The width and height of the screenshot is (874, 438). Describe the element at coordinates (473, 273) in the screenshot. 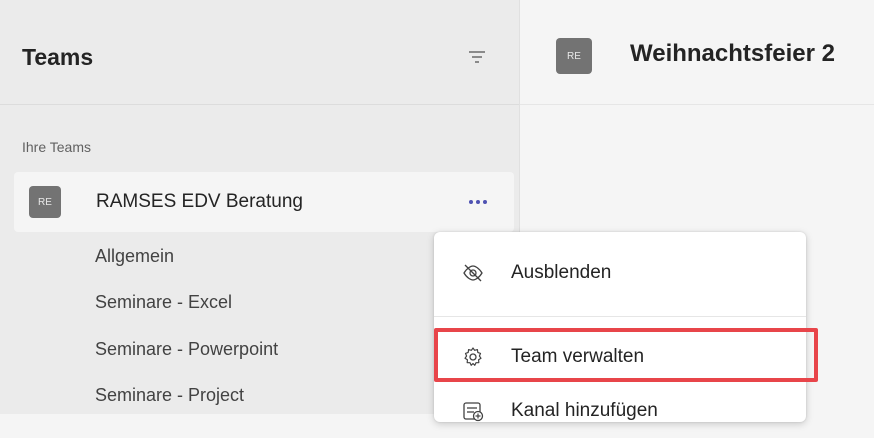

I see `hide-icon` at that location.